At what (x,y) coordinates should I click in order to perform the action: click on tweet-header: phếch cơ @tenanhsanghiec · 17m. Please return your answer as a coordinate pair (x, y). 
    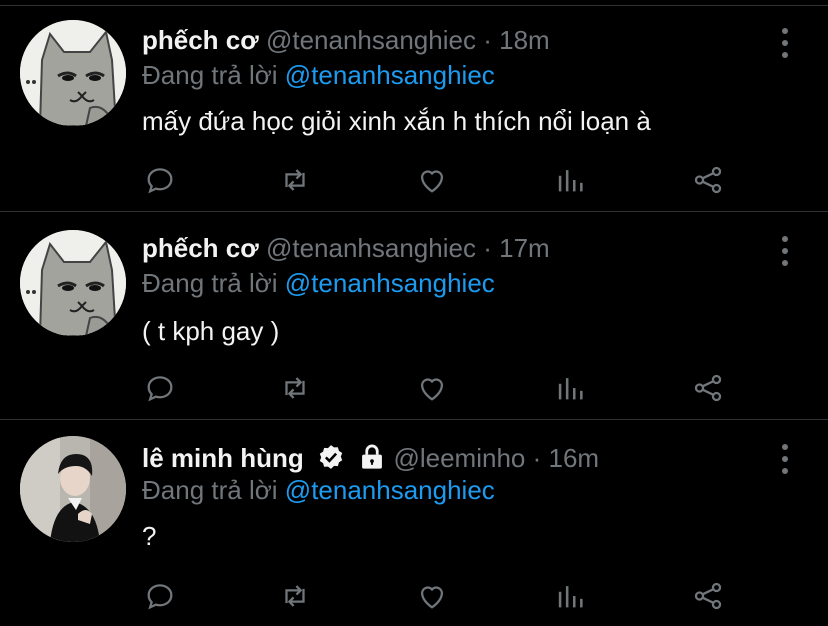
    Looking at the image, I should click on (346, 248).